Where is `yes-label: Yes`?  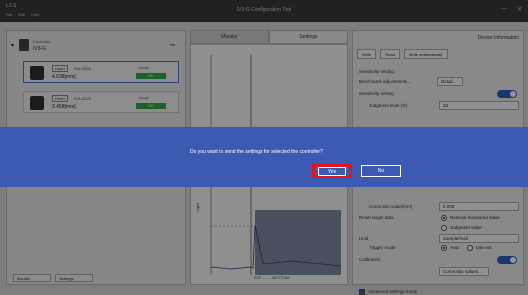
yes-label: Yes is located at coordinates (332, 171).